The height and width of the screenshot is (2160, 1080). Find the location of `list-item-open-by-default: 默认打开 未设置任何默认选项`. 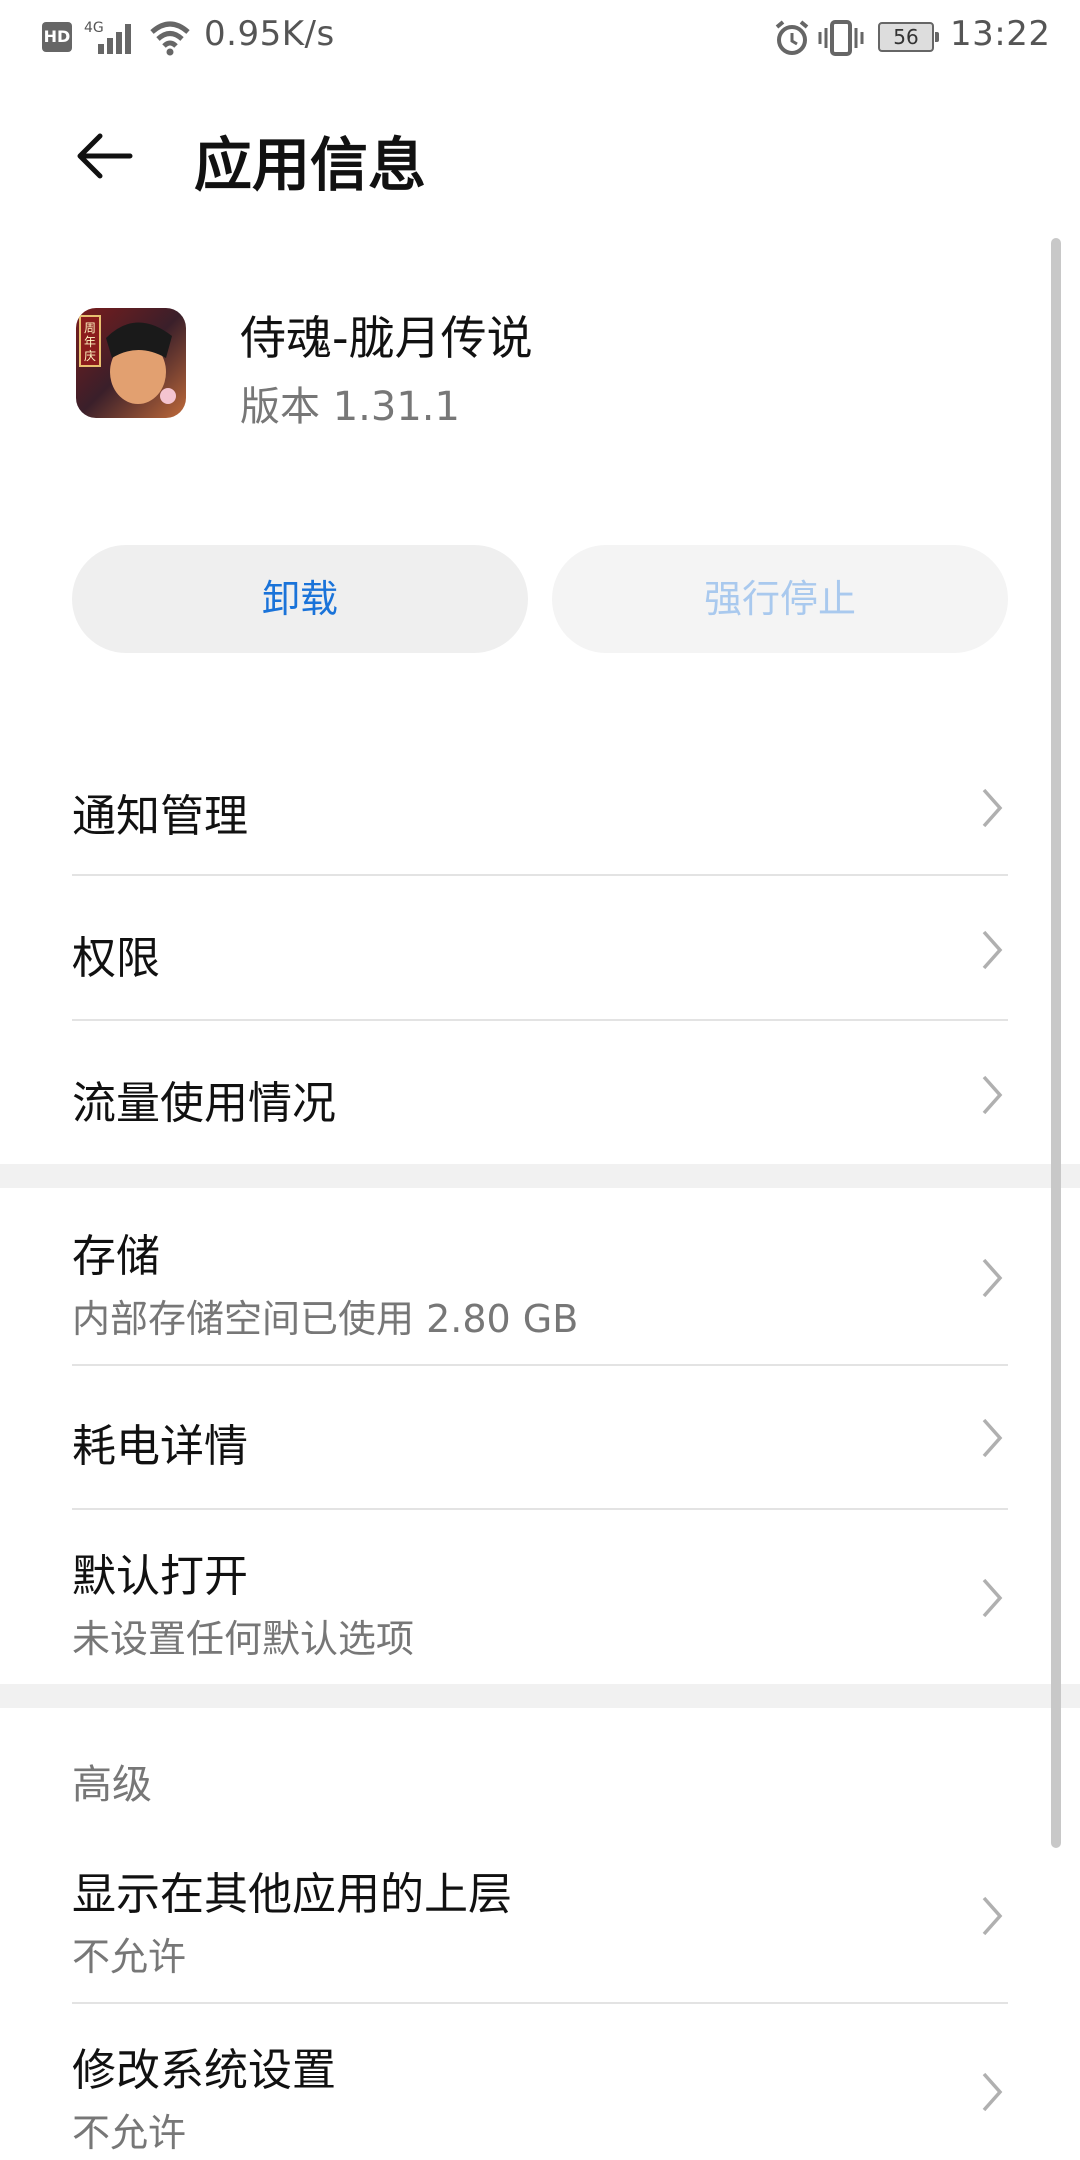

list-item-open-by-default: 默认打开 未设置任何默认选项 is located at coordinates (540, 1597).